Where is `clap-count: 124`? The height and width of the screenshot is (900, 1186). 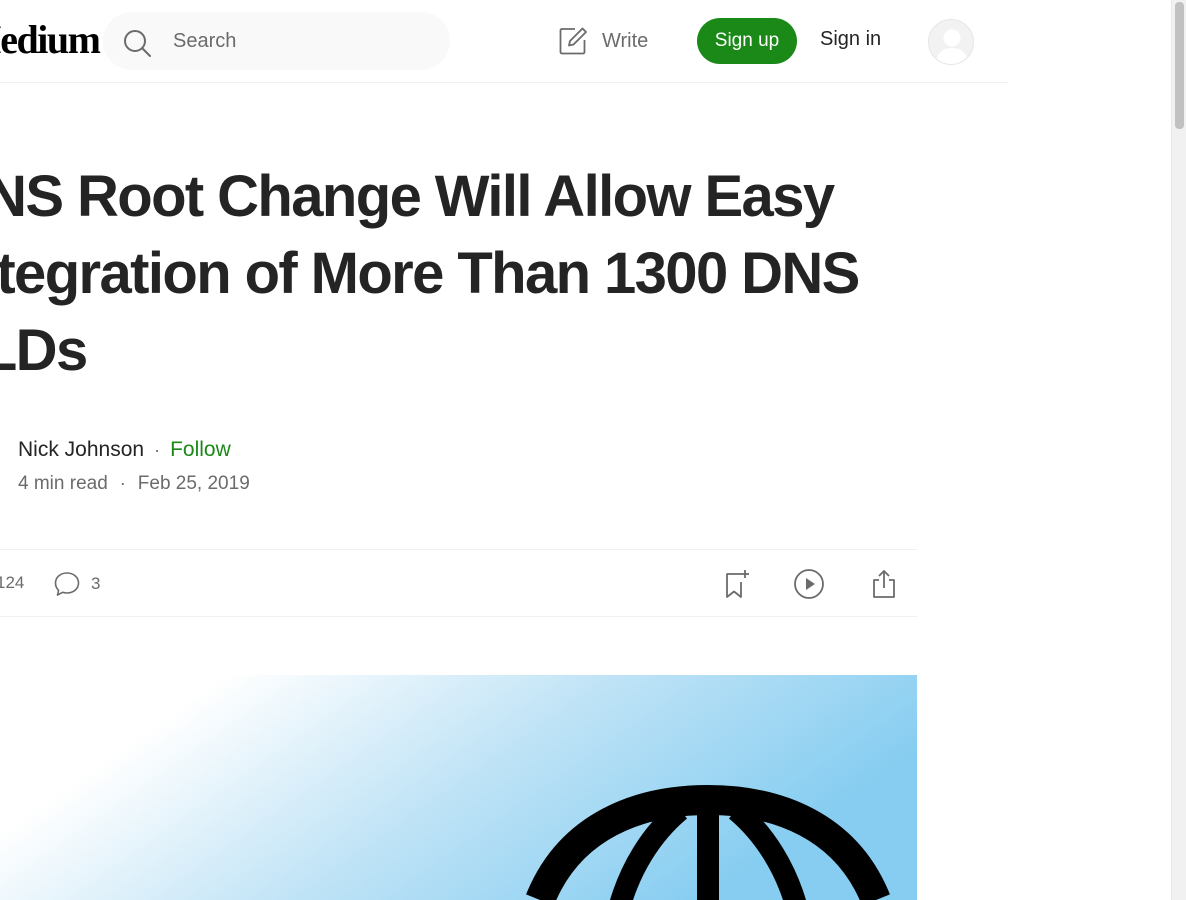 clap-count: 124 is located at coordinates (12, 583).